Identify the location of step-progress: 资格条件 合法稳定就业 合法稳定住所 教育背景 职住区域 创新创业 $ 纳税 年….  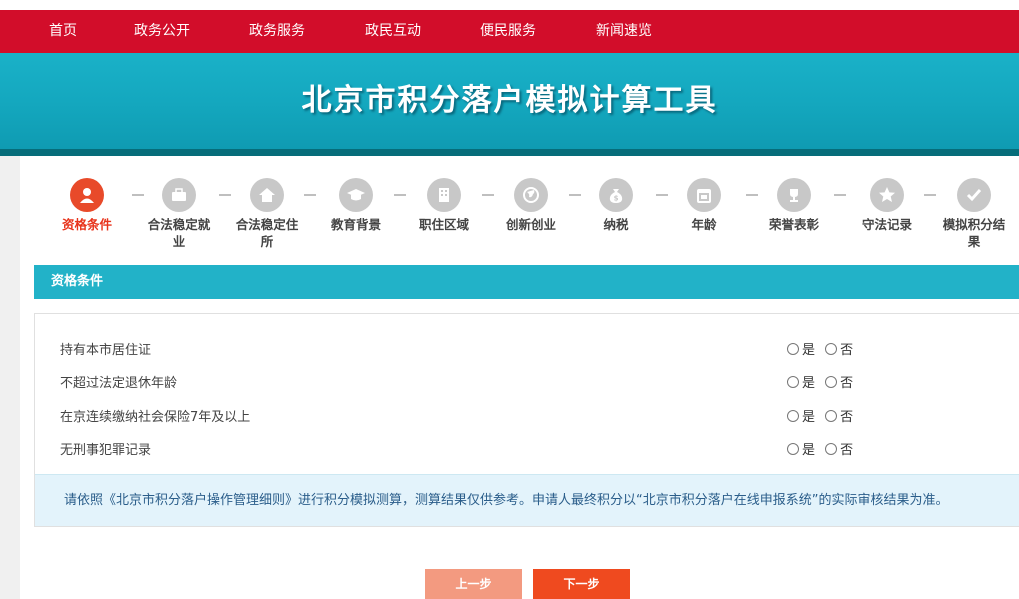
(526, 218).